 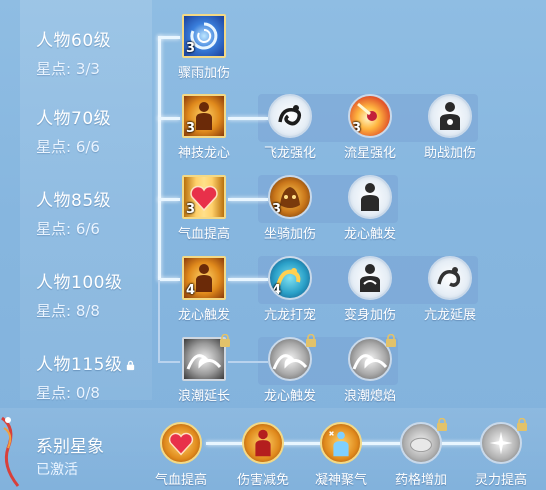 What do you see at coordinates (369, 153) in the screenshot?
I see `skill-label: 流星强化` at bounding box center [369, 153].